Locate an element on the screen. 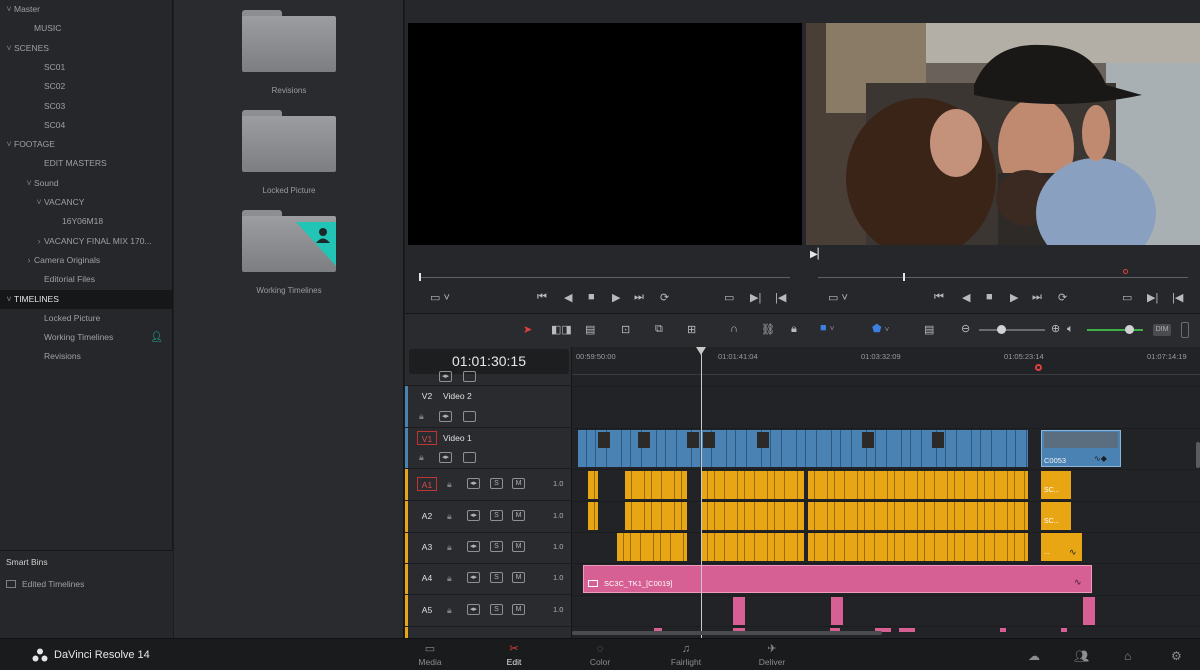 The height and width of the screenshot is (670, 1200). bin-item: SC04 is located at coordinates (86, 125).